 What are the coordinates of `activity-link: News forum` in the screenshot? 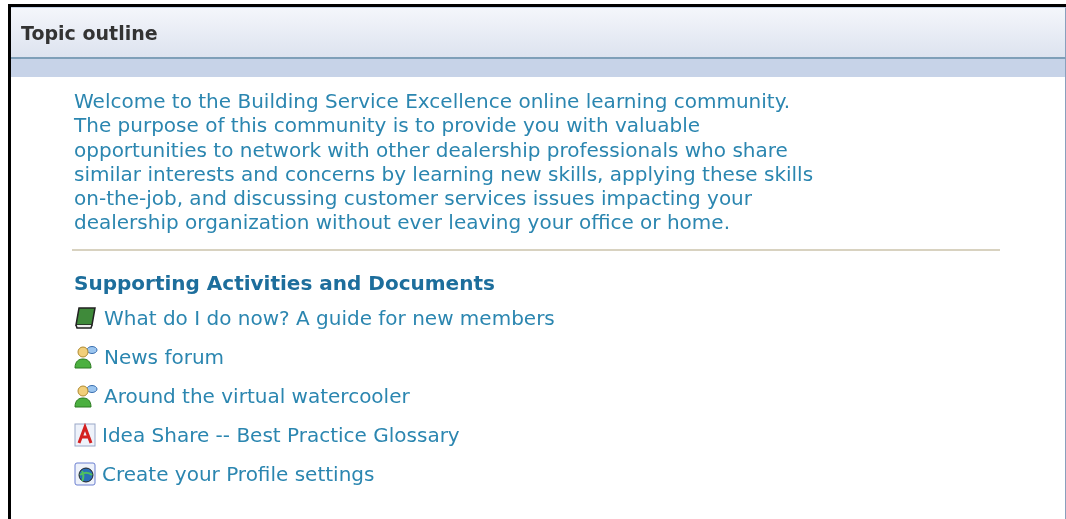 It's located at (164, 357).